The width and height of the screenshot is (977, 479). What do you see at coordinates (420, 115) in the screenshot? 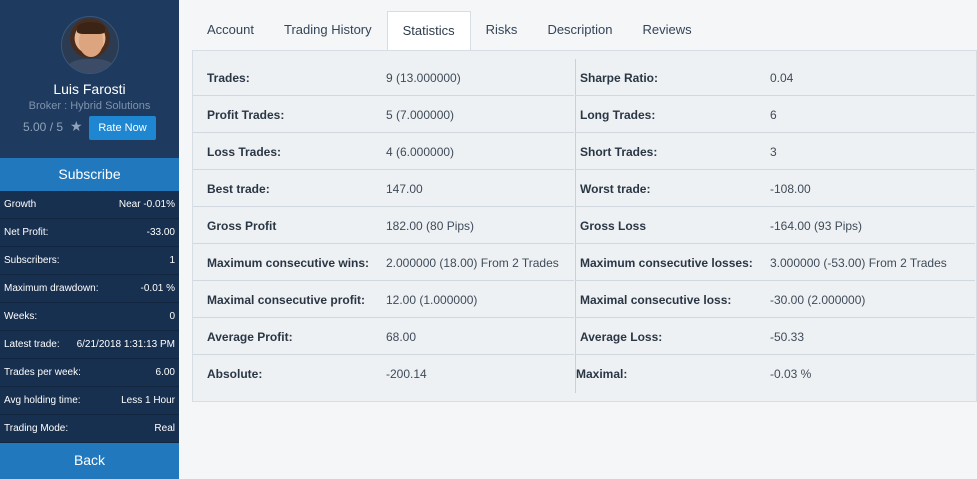
I see `stat-value: 5 (7.000000)` at bounding box center [420, 115].